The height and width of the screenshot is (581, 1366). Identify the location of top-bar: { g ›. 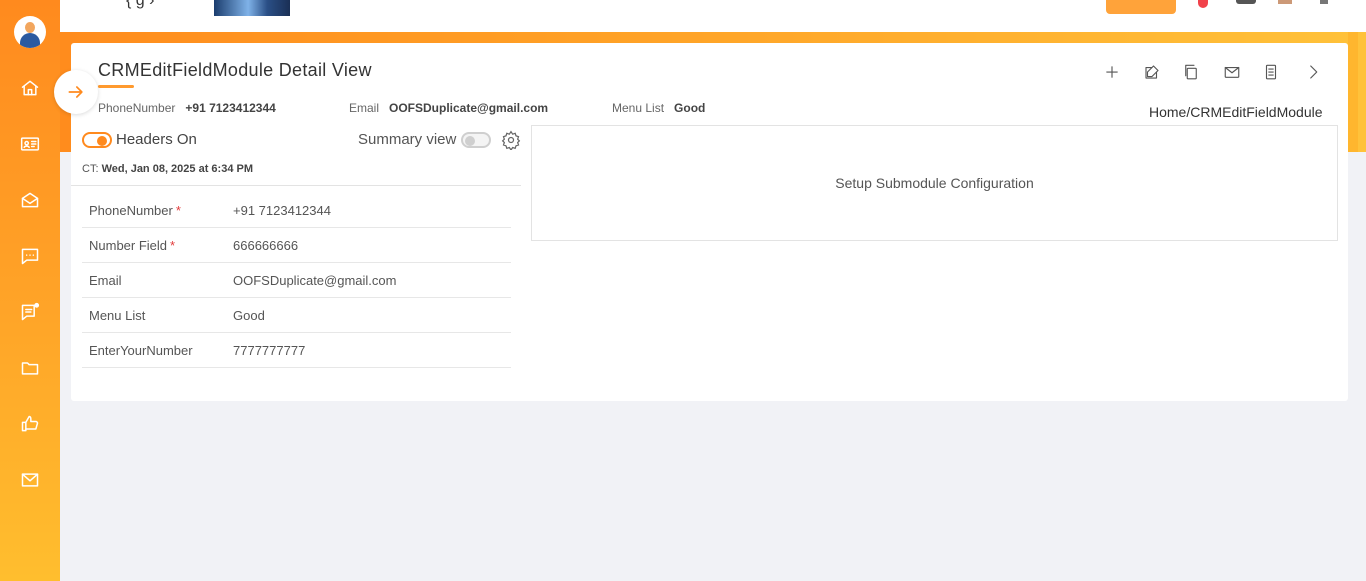
(713, 16).